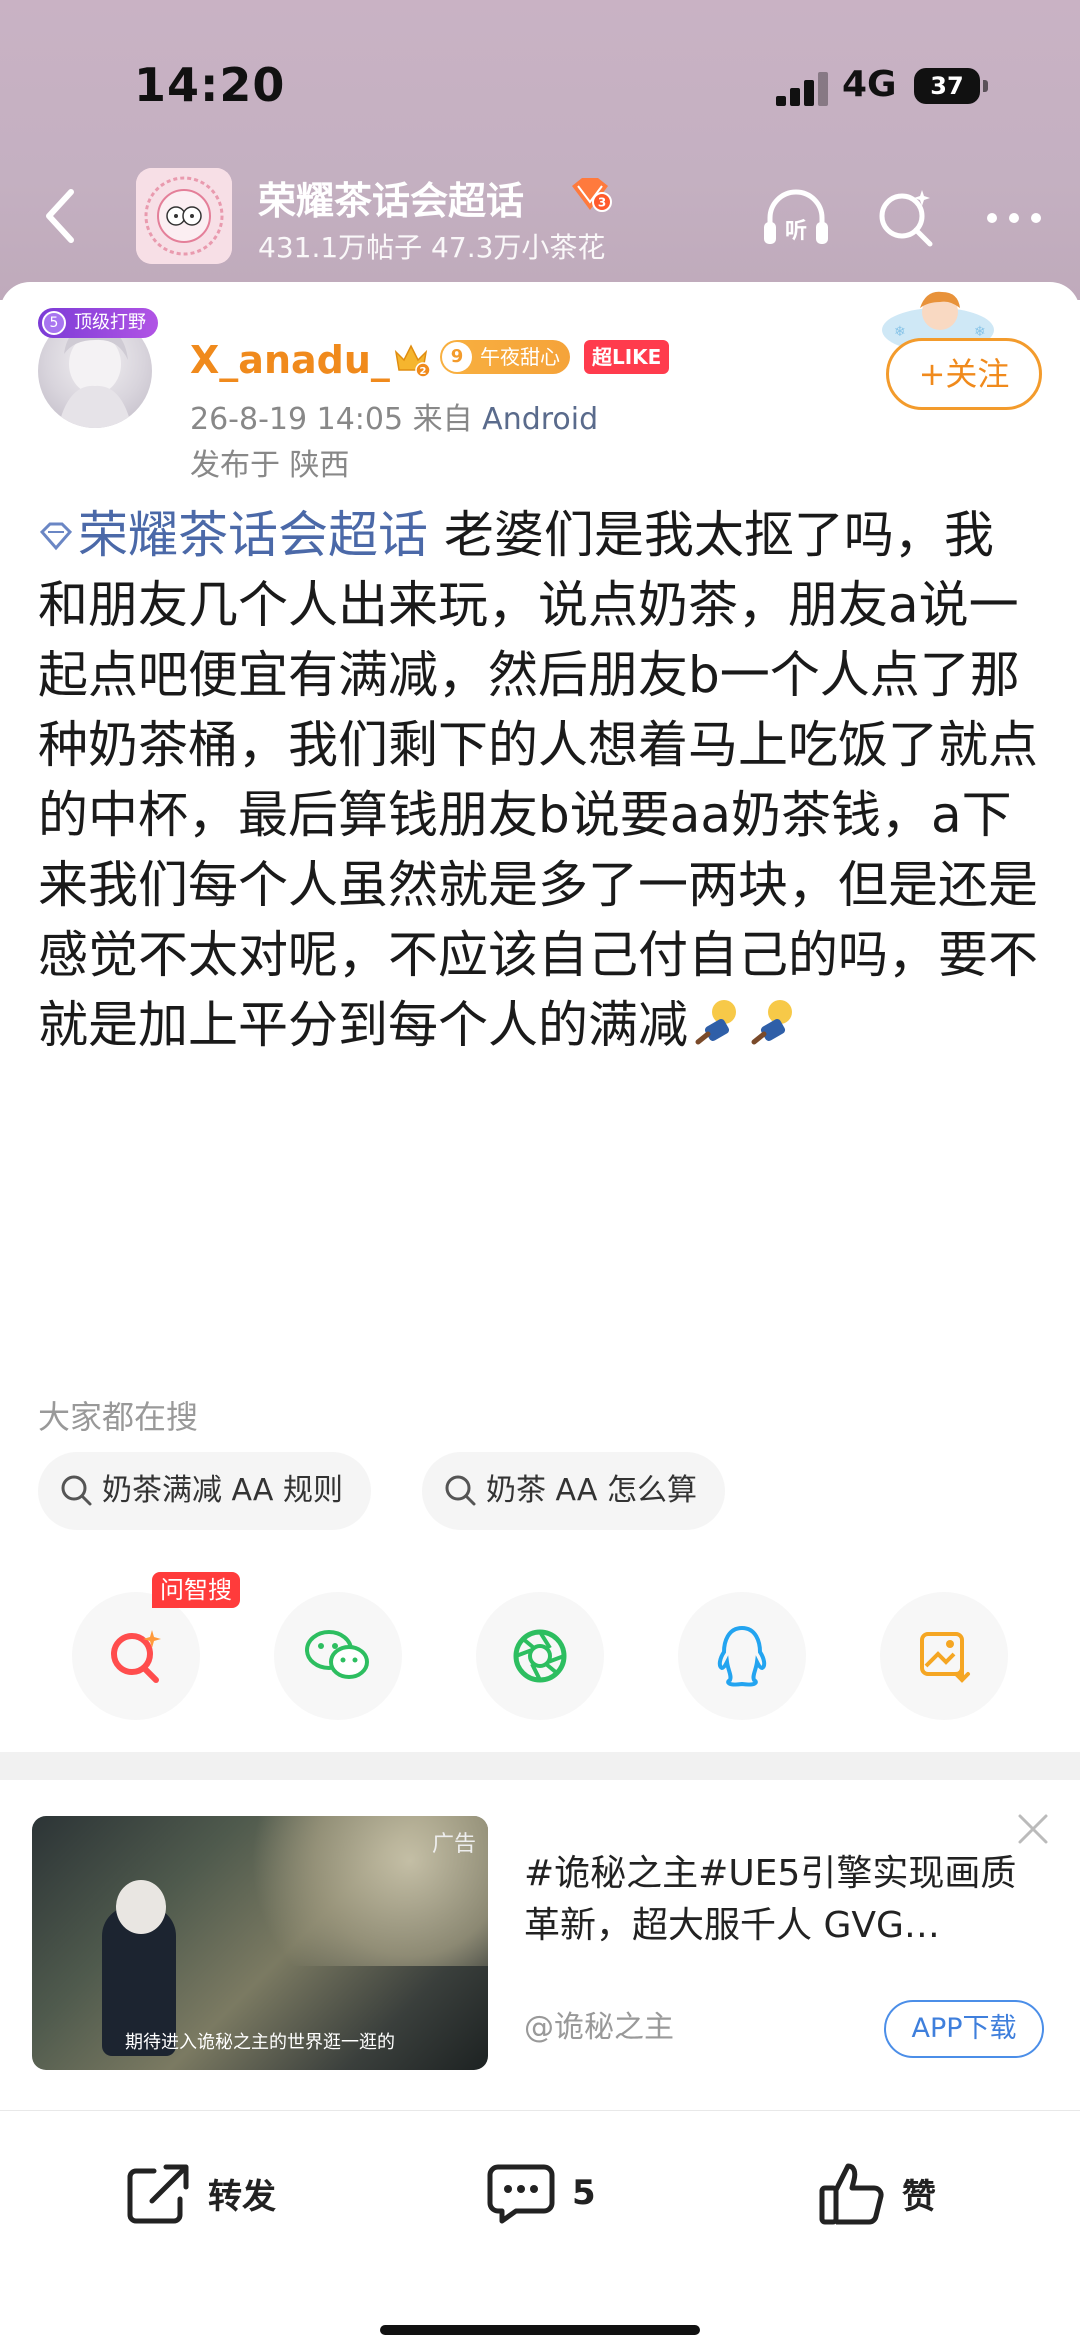 This screenshot has width=1080, height=2348. What do you see at coordinates (964, 374) in the screenshot?
I see `follow-button: +关注` at bounding box center [964, 374].